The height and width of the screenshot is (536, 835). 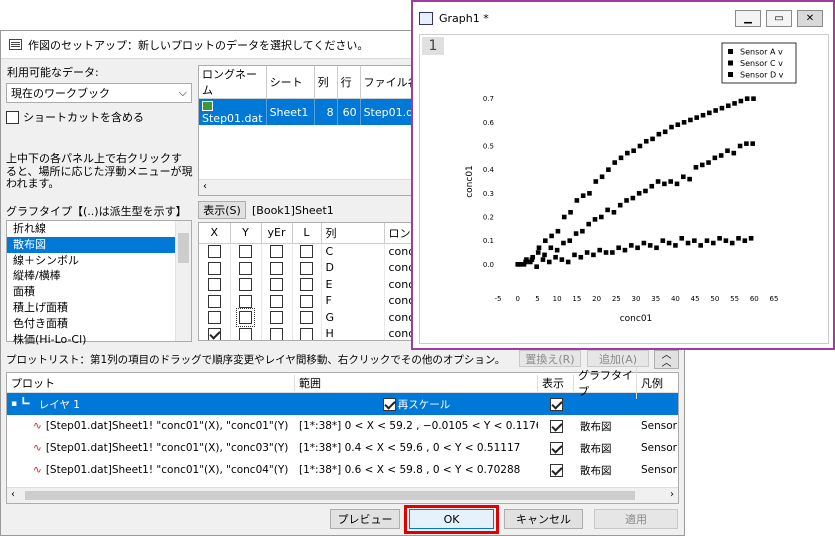 What do you see at coordinates (99, 308) in the screenshot?
I see `list-item: 積上げ面積` at bounding box center [99, 308].